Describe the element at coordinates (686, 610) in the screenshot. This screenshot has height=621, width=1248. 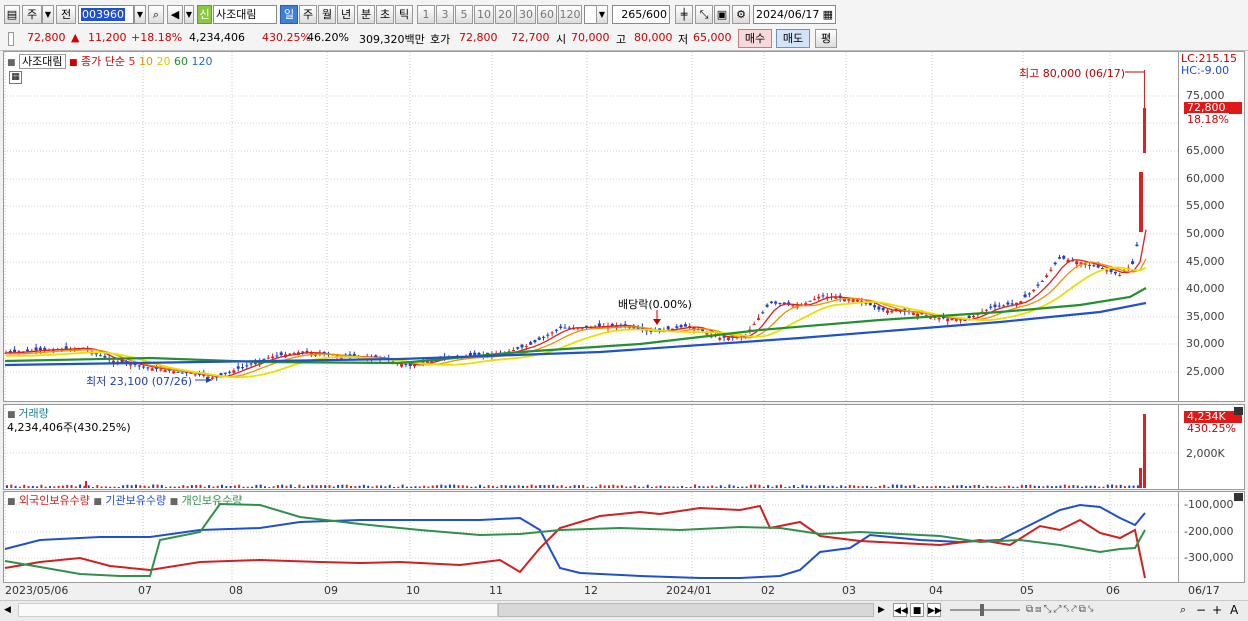
I see `scroll-thumb` at that location.